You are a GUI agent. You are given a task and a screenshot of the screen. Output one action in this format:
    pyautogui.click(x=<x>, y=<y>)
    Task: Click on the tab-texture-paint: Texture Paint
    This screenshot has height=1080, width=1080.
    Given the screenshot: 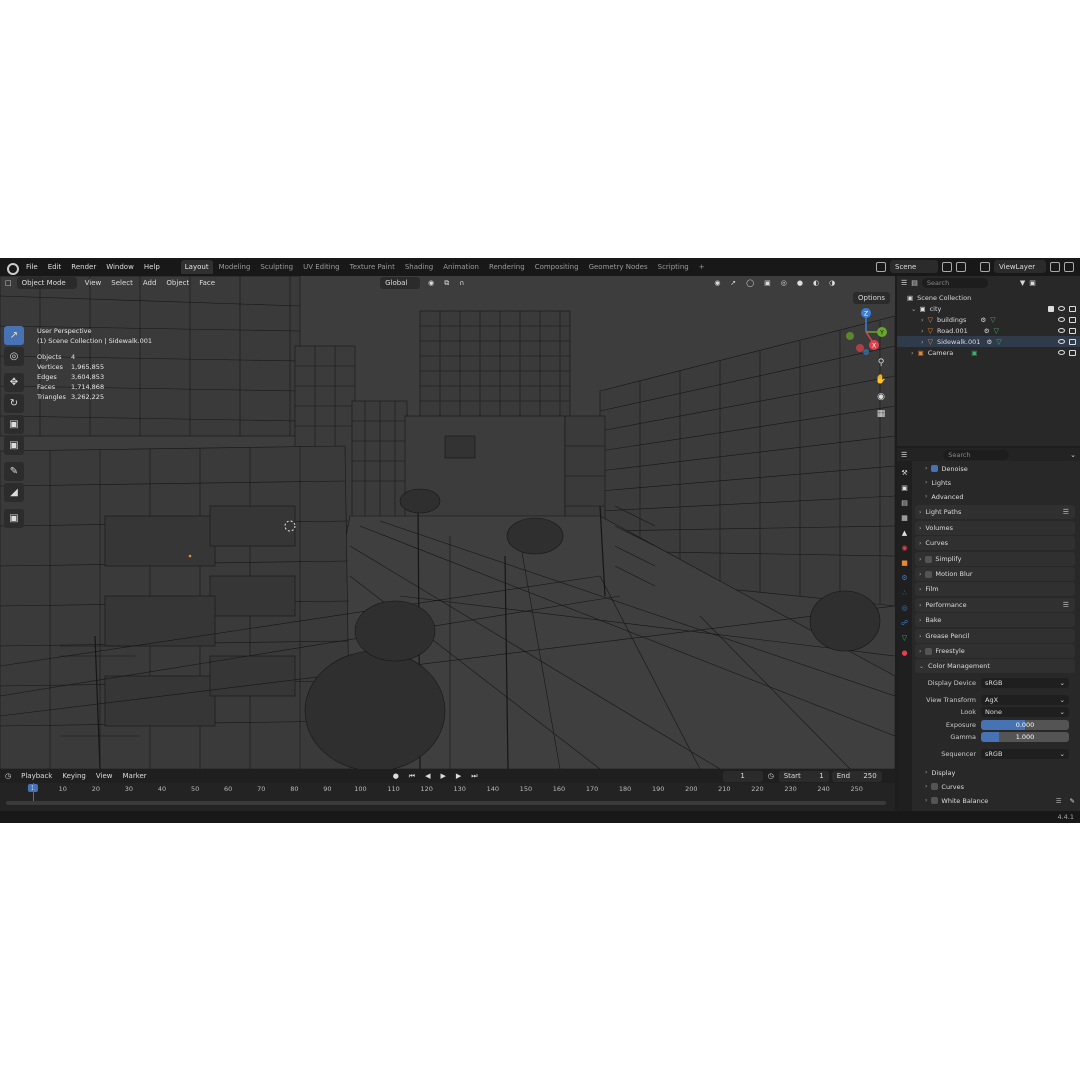 What is the action you would take?
    pyautogui.click(x=372, y=267)
    